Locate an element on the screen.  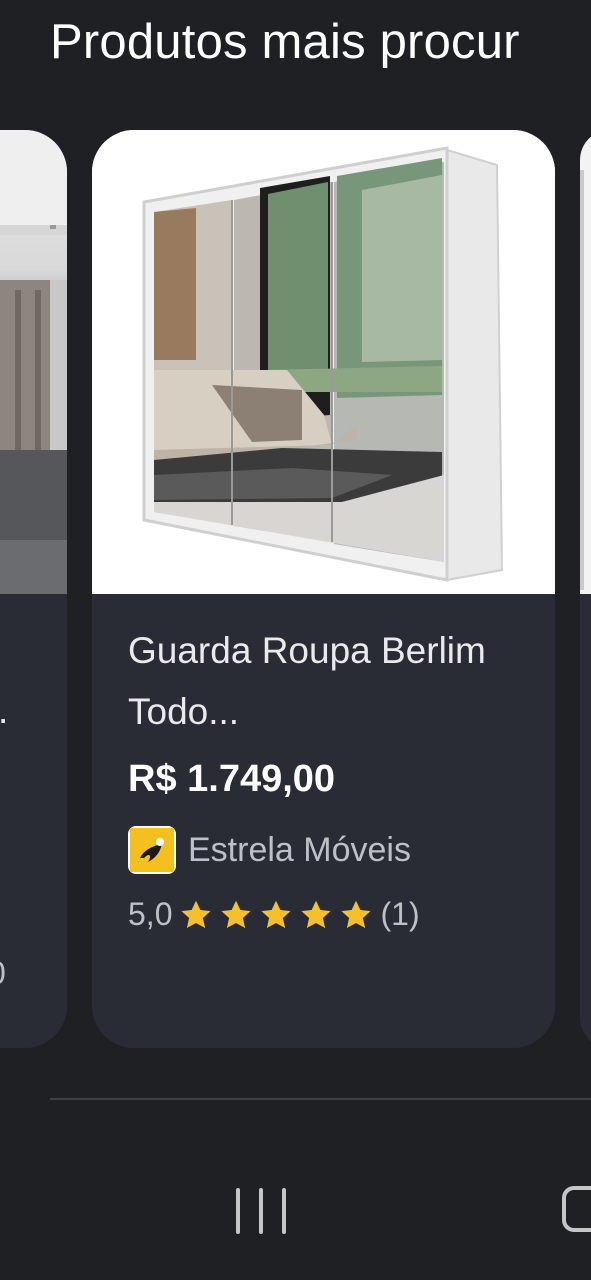
rating-value: 5,0 is located at coordinates (150, 914).